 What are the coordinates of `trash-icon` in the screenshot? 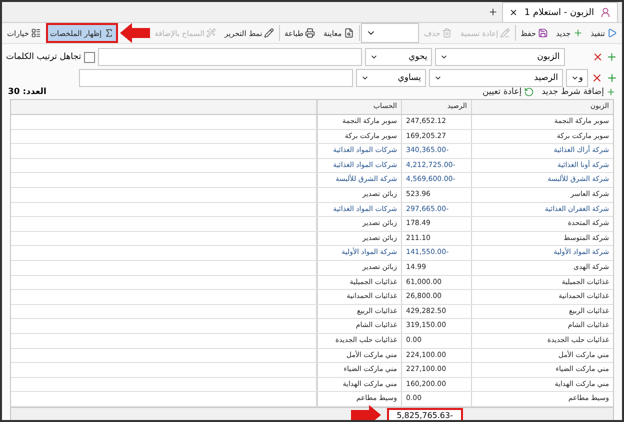 It's located at (447, 33).